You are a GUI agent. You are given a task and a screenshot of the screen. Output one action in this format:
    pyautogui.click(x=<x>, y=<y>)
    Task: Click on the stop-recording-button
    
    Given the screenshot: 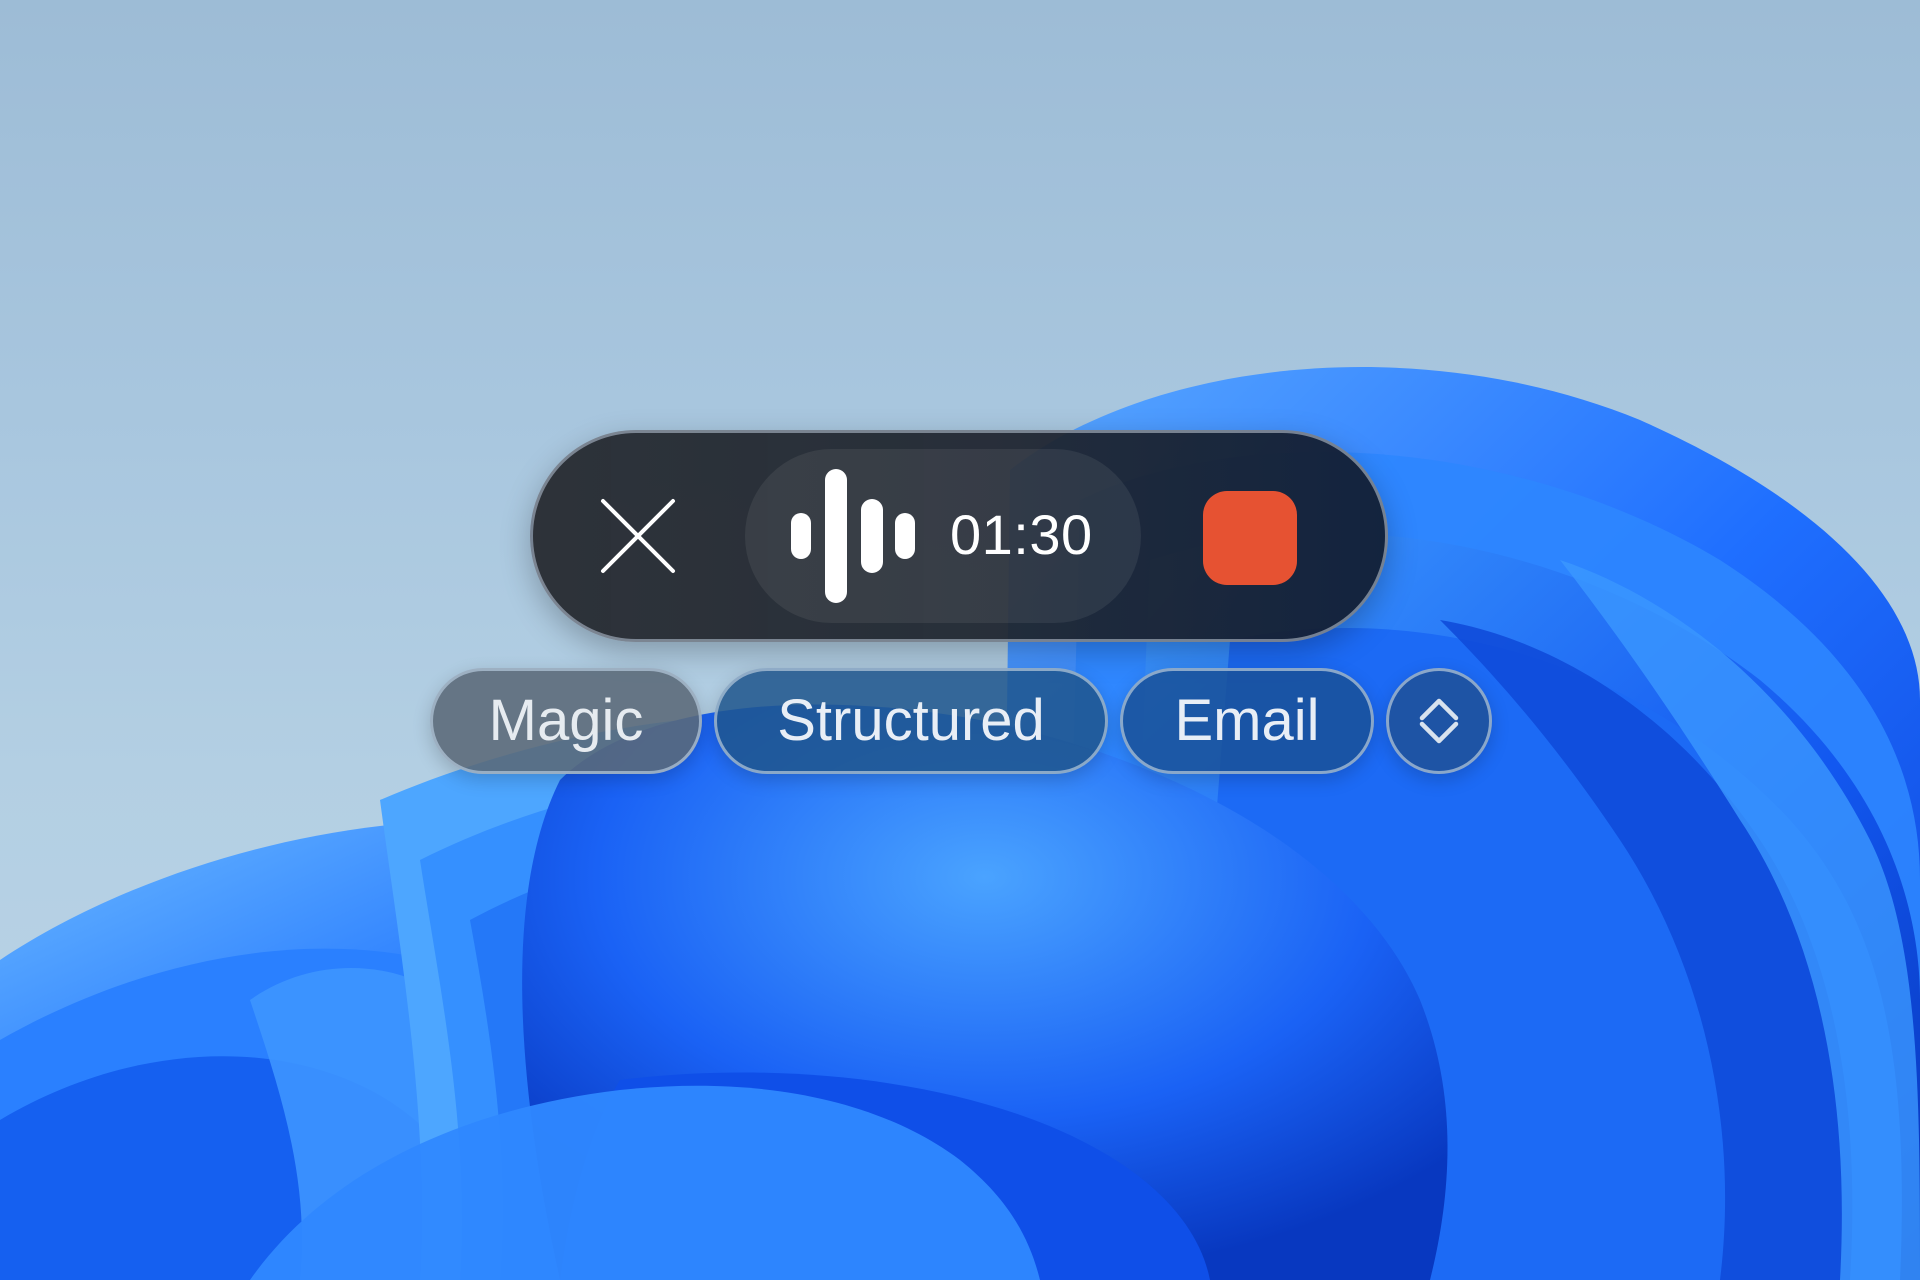 What is the action you would take?
    pyautogui.click(x=1250, y=538)
    